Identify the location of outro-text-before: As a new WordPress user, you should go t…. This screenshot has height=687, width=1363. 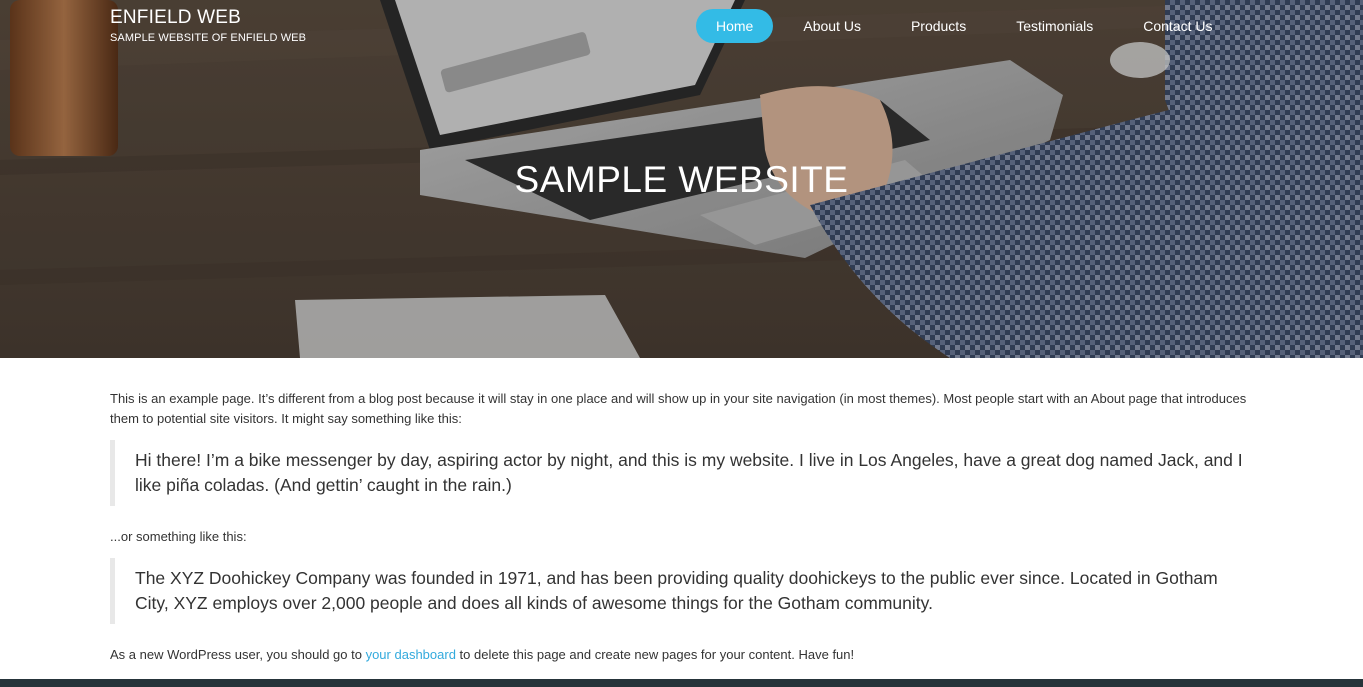
(238, 654).